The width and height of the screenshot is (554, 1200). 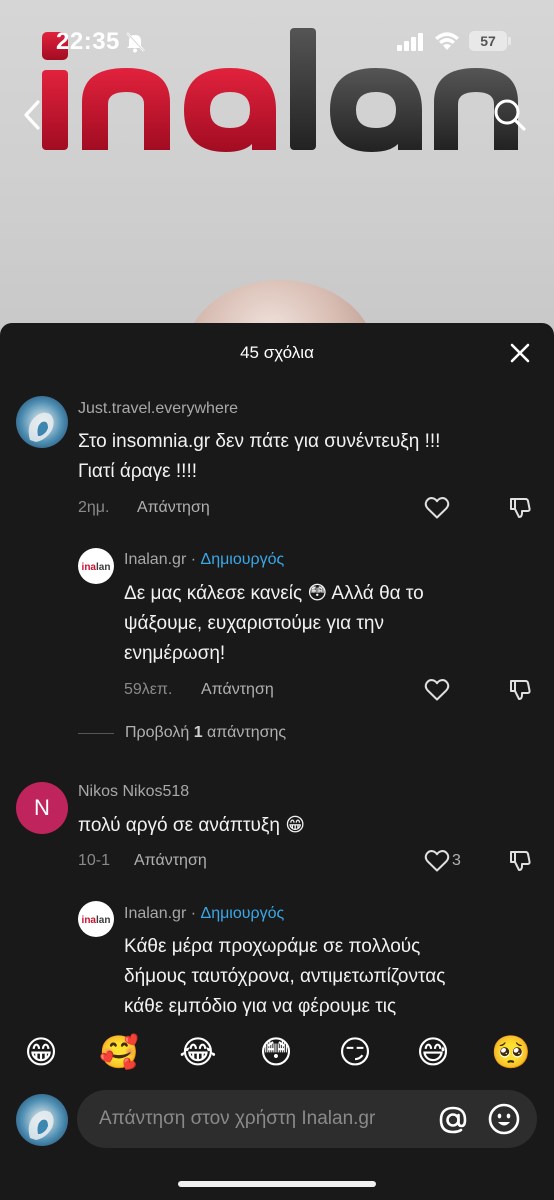 I want to click on view-replies-suffix: απάντησης, so click(x=244, y=732).